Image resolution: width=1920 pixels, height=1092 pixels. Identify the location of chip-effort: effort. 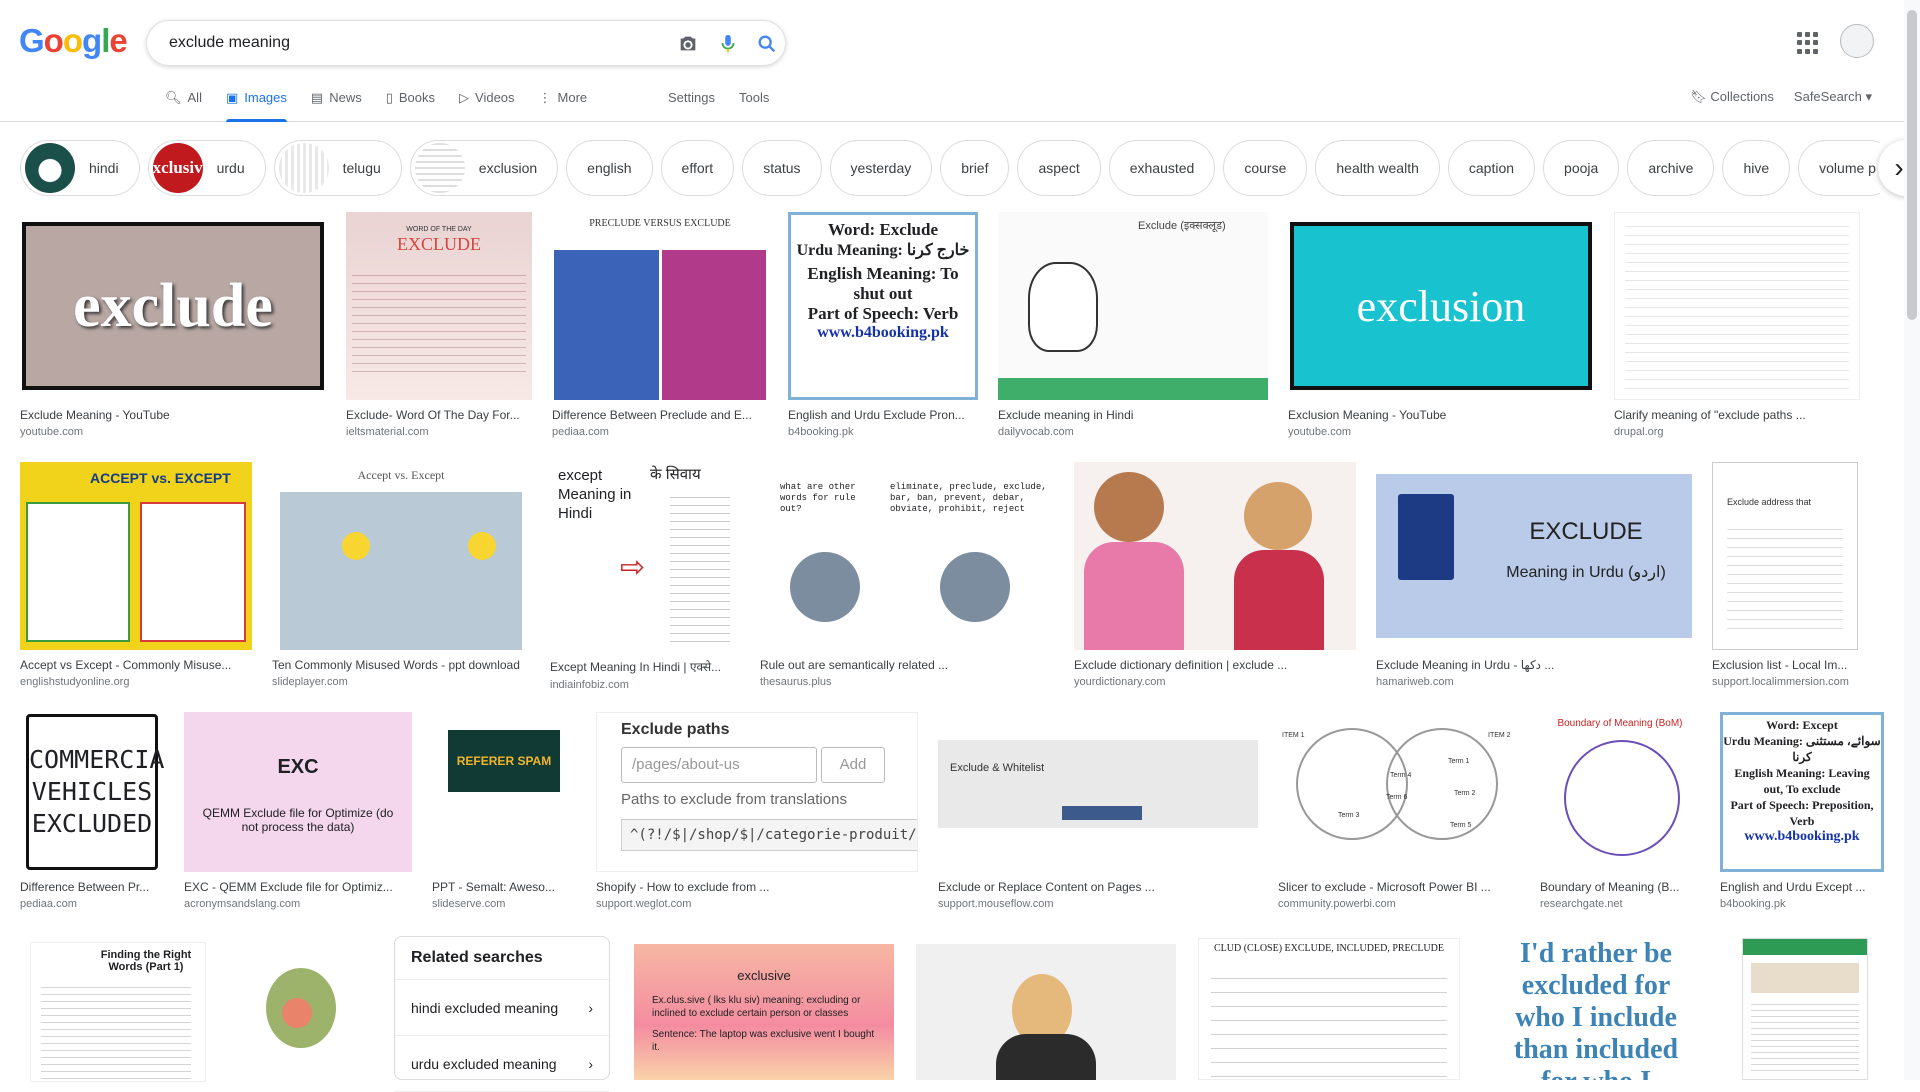
(697, 168).